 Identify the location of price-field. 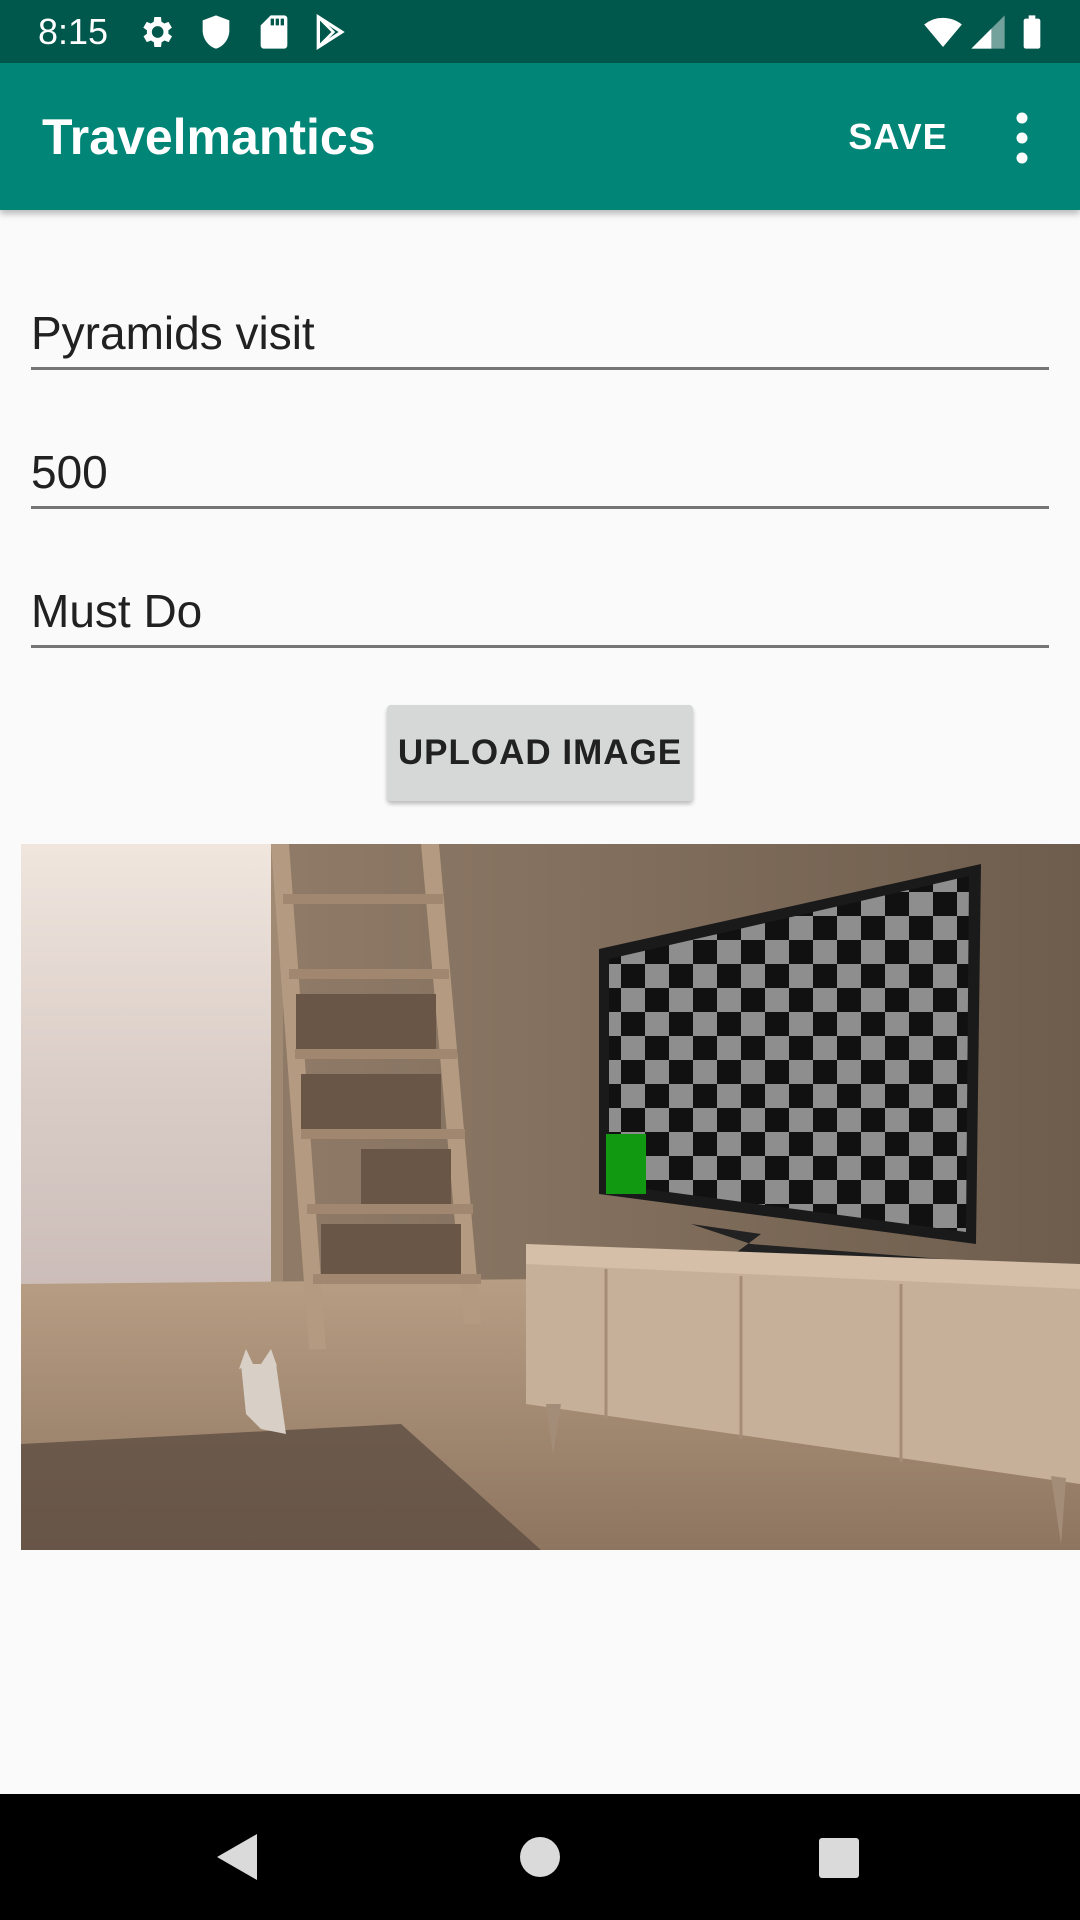
(540, 473).